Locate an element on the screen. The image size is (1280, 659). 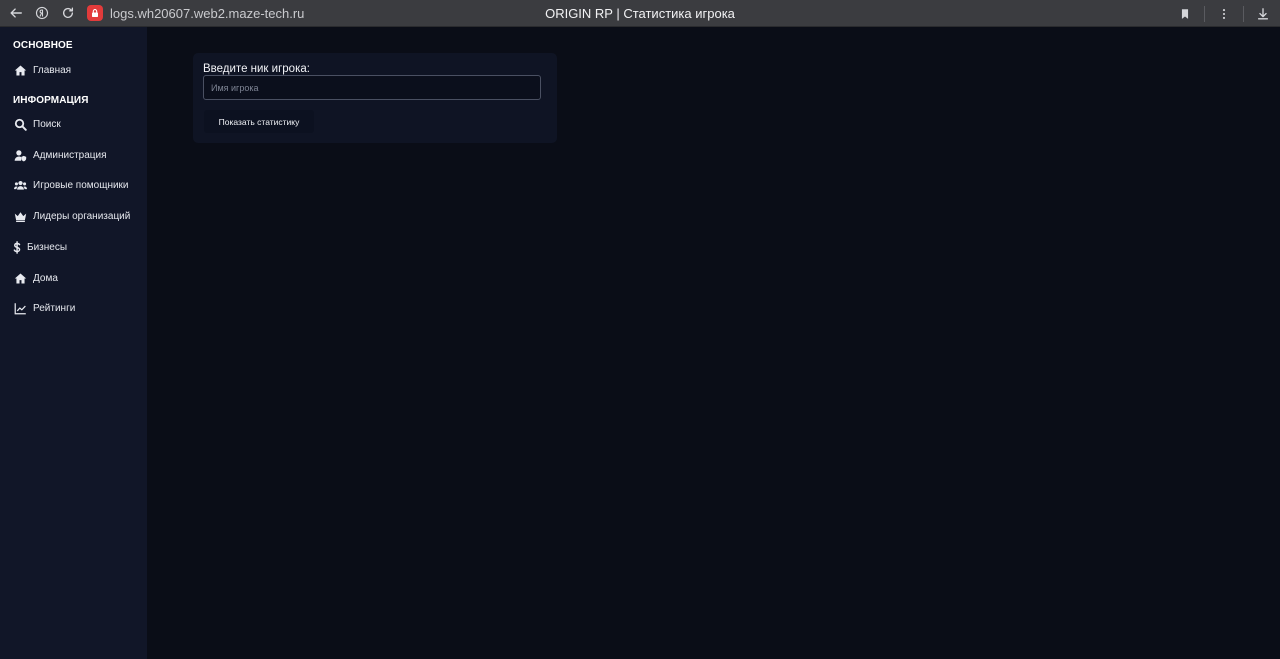
nickname-label: Введите ник игрока: is located at coordinates (256, 69).